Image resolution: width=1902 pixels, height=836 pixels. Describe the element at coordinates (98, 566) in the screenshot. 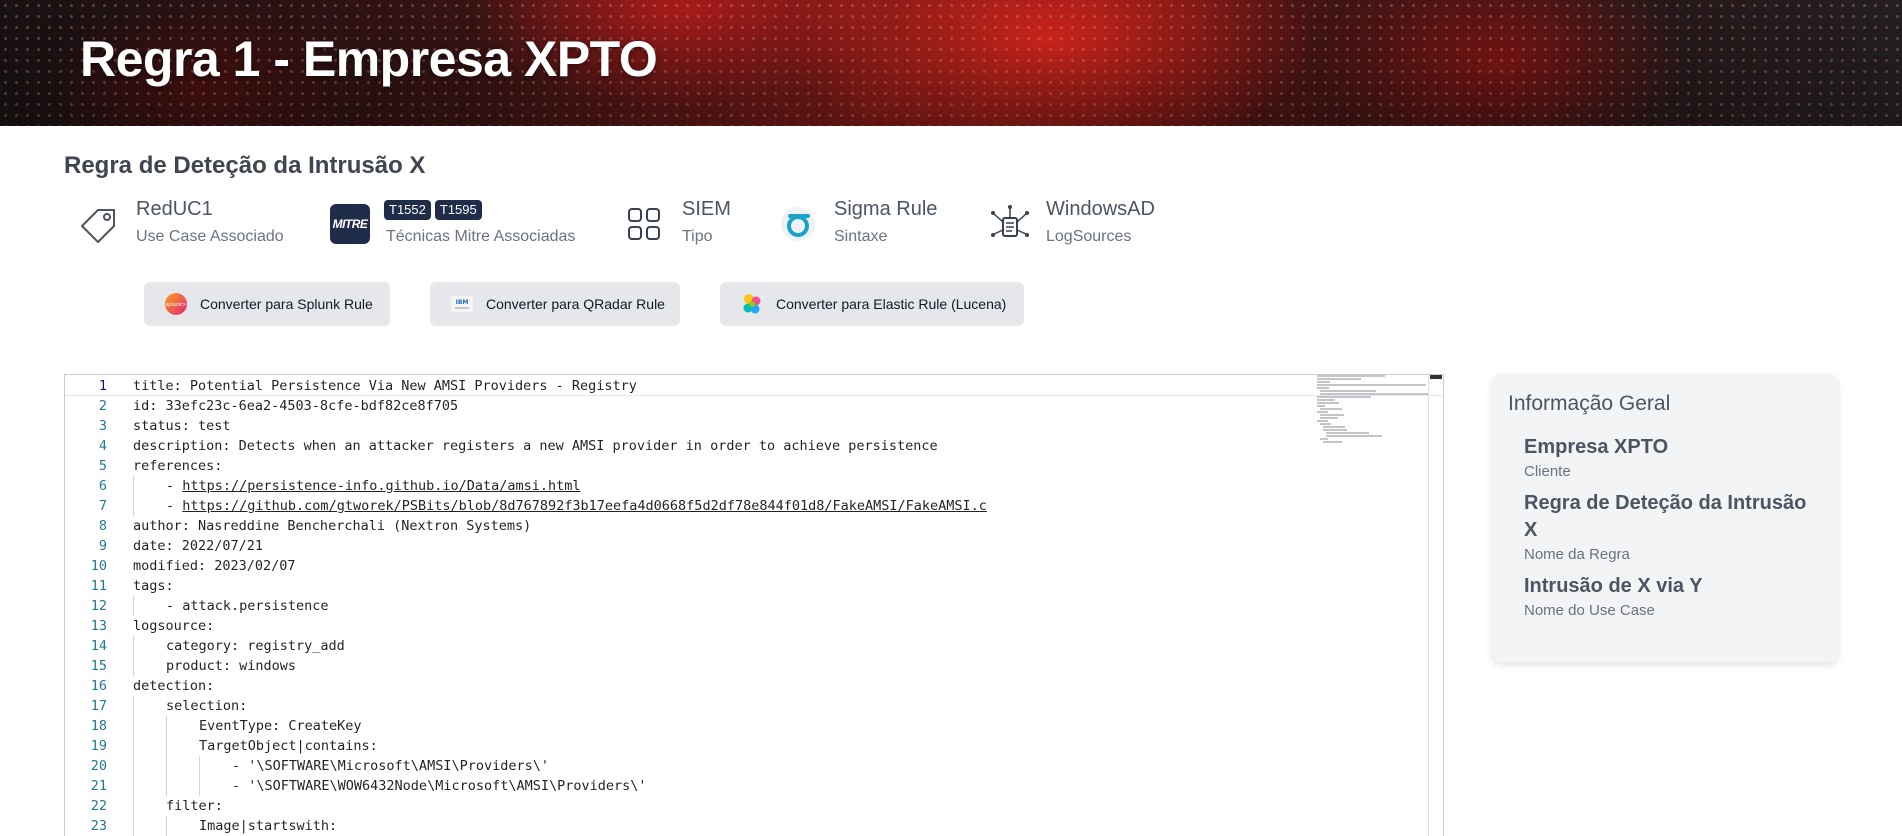

I see `line-number: 10` at that location.